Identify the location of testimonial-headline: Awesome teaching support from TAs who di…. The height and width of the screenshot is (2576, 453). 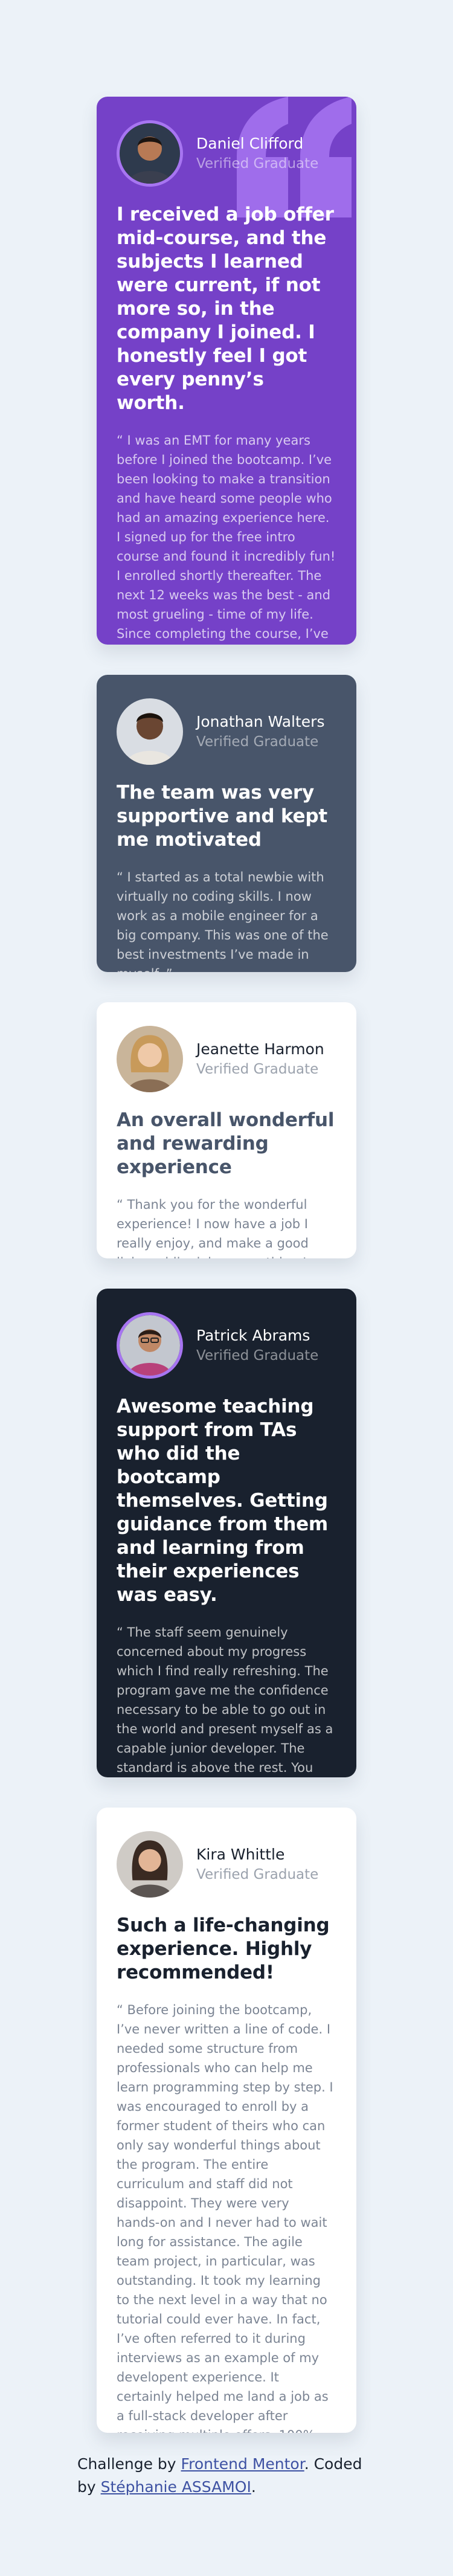
(223, 1501).